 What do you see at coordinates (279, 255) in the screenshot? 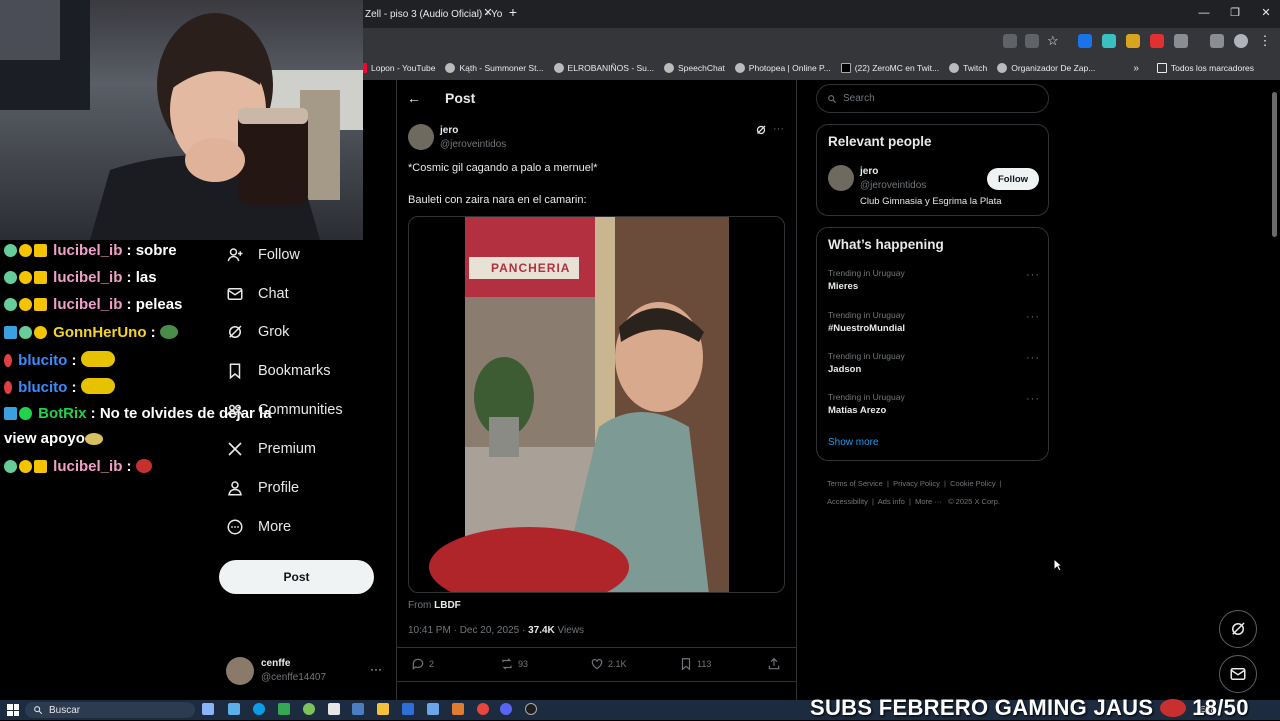
I see `nav-label: Follow` at bounding box center [279, 255].